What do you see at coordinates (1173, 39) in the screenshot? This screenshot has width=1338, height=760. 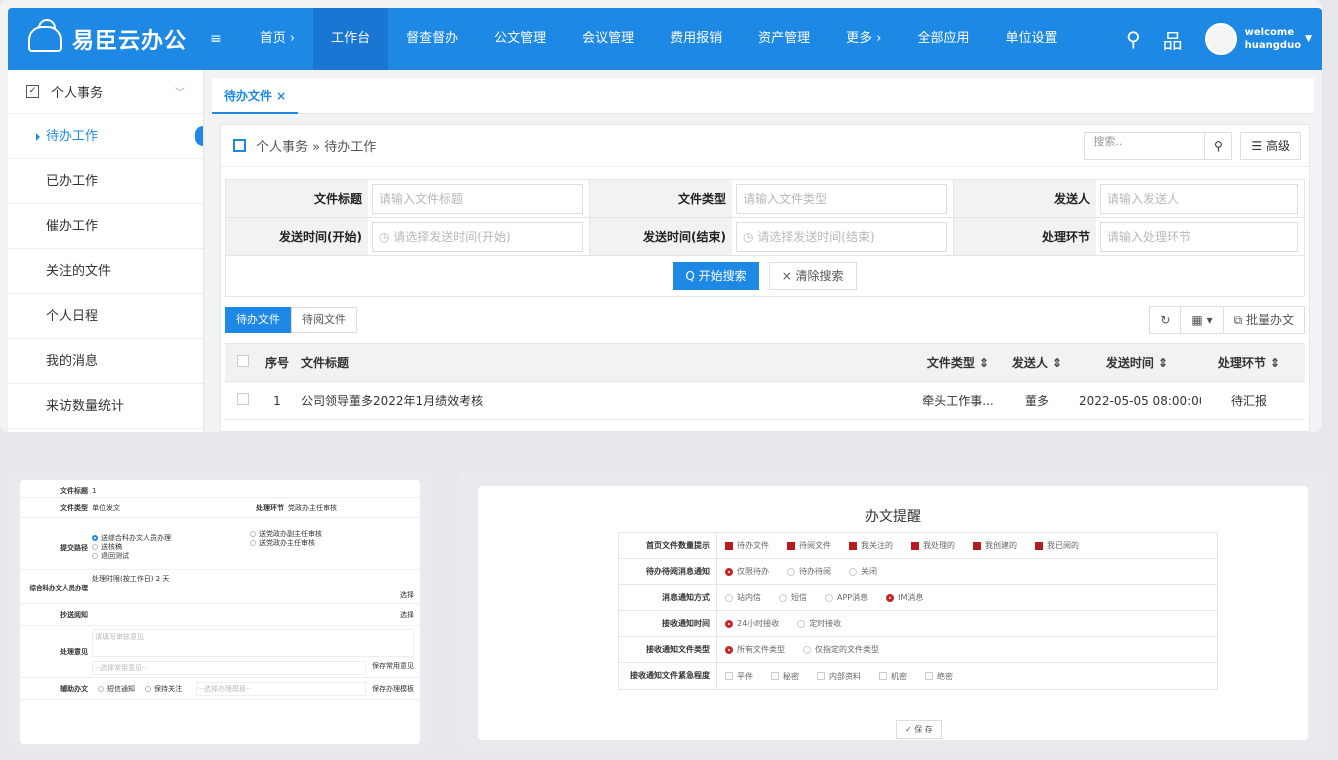 I see `org-chart-icon: 品` at bounding box center [1173, 39].